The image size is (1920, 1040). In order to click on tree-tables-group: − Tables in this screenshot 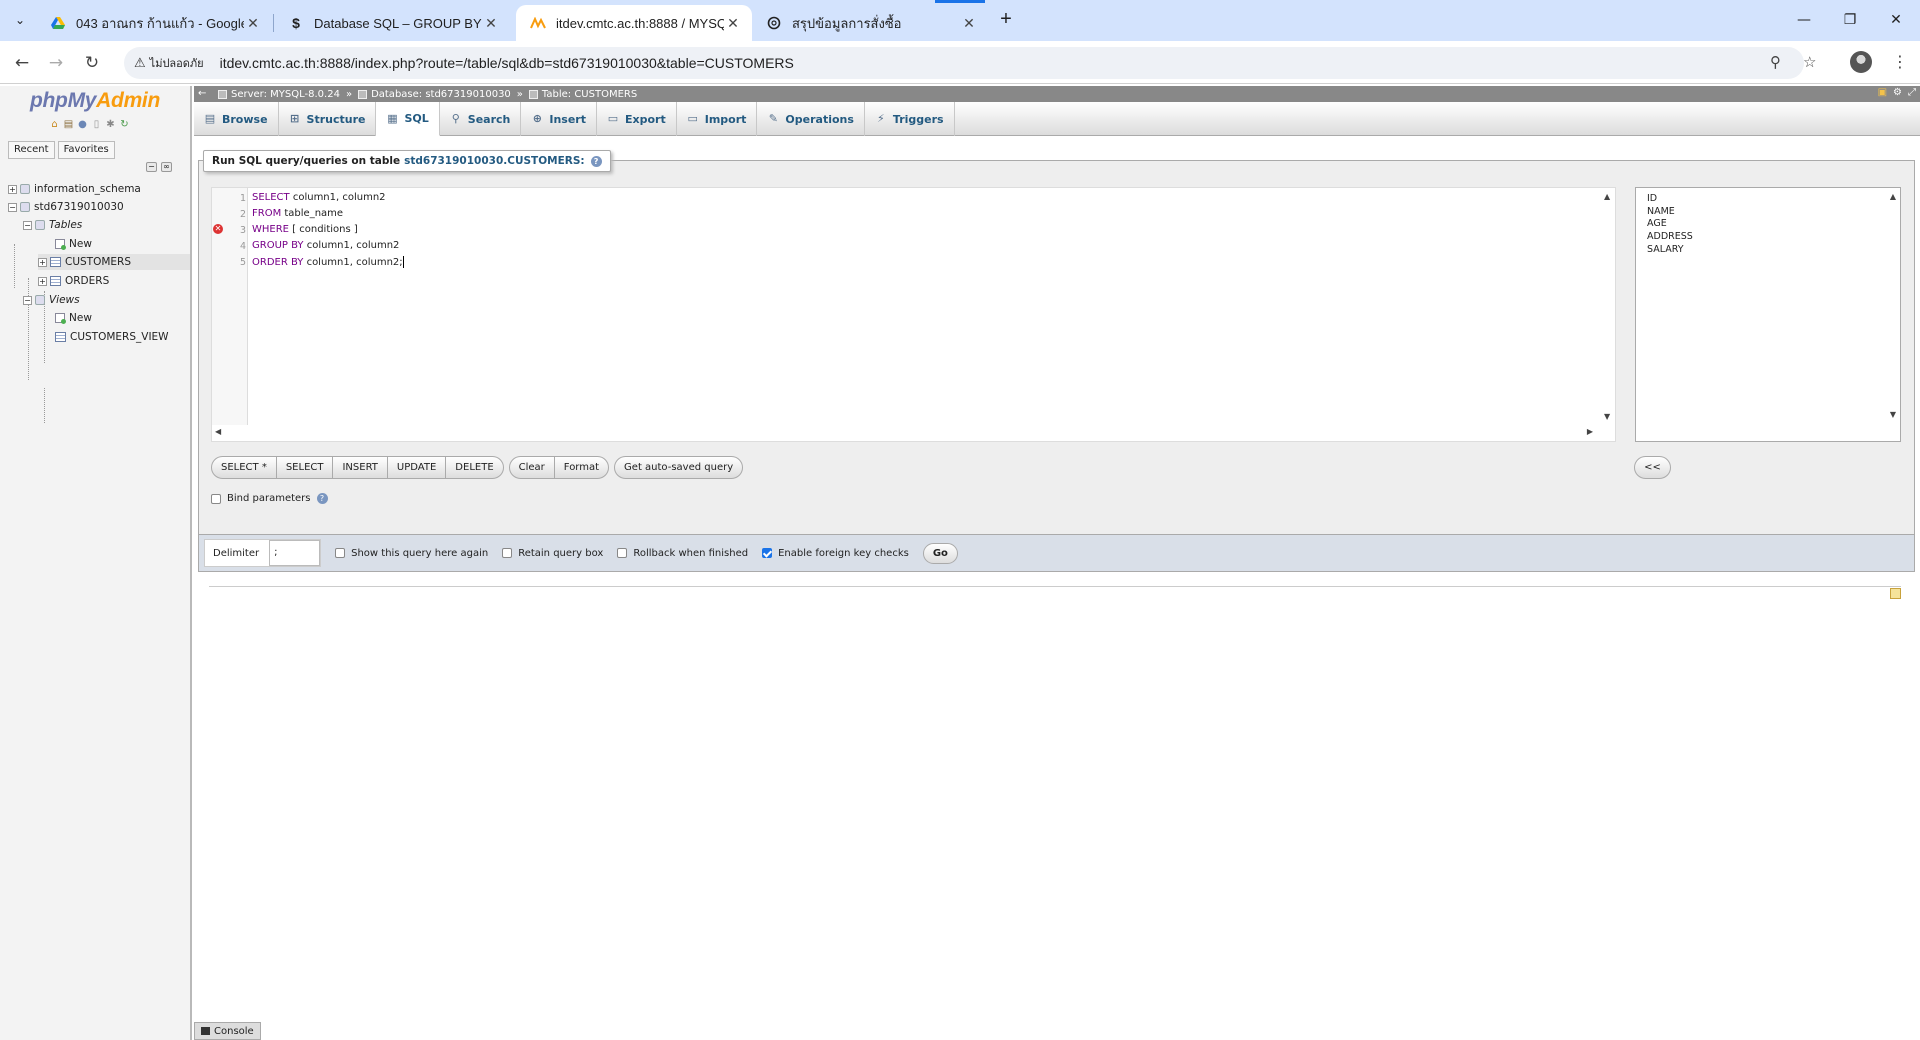, I will do `click(52, 225)`.